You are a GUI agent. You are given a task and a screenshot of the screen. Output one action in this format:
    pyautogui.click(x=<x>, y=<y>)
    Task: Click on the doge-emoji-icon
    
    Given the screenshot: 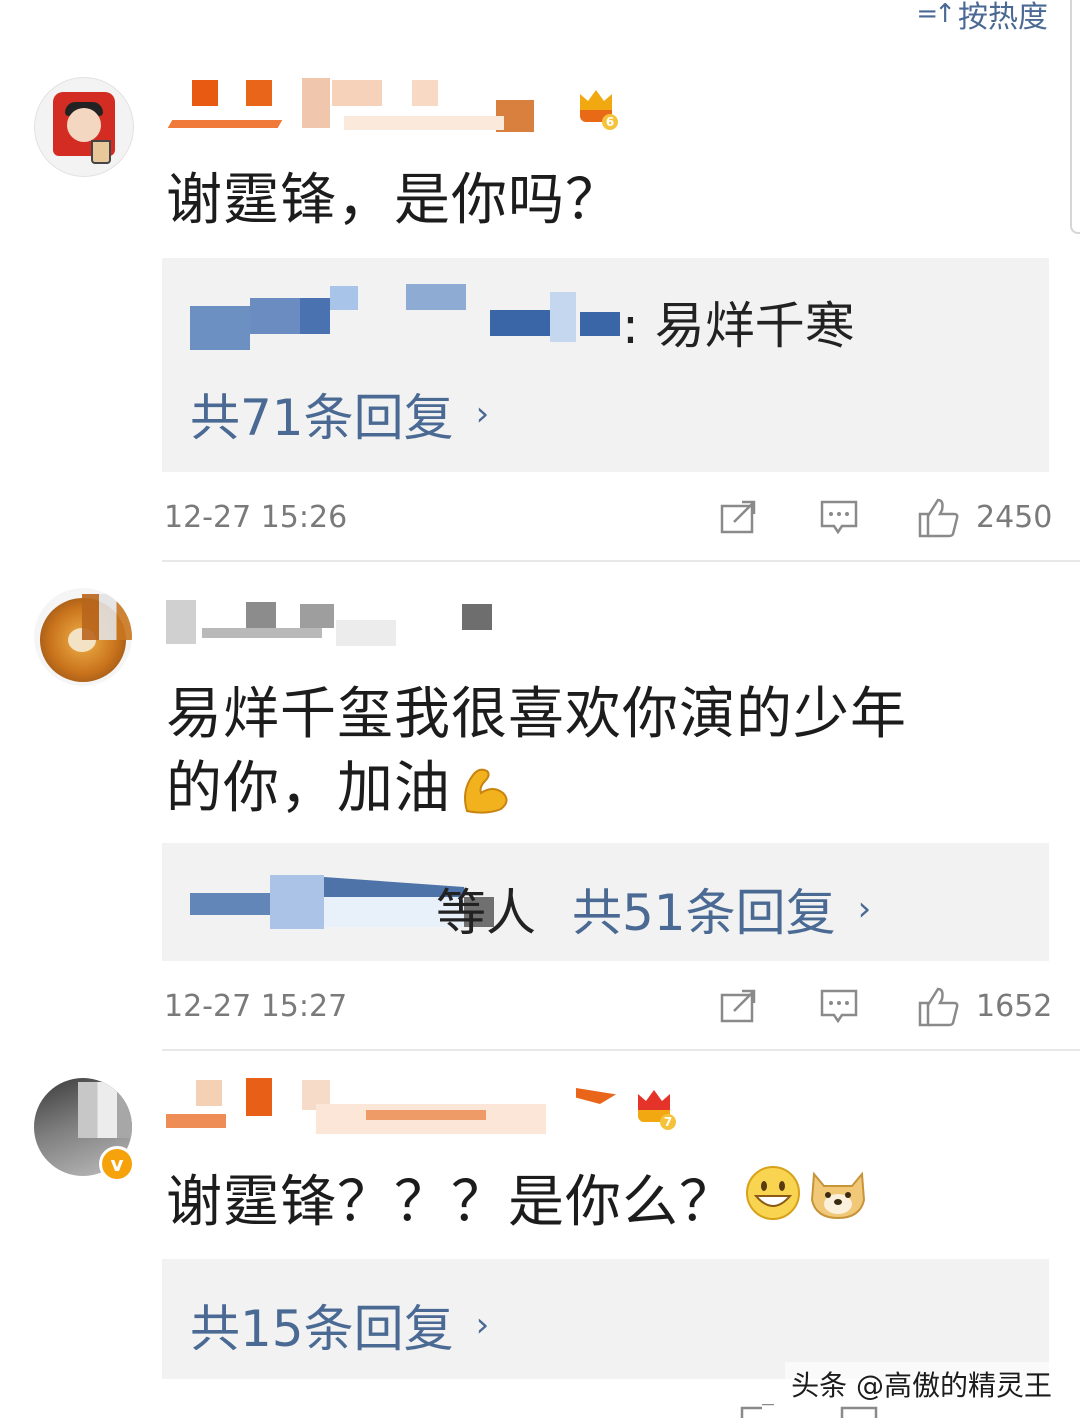 What is the action you would take?
    pyautogui.click(x=838, y=1202)
    